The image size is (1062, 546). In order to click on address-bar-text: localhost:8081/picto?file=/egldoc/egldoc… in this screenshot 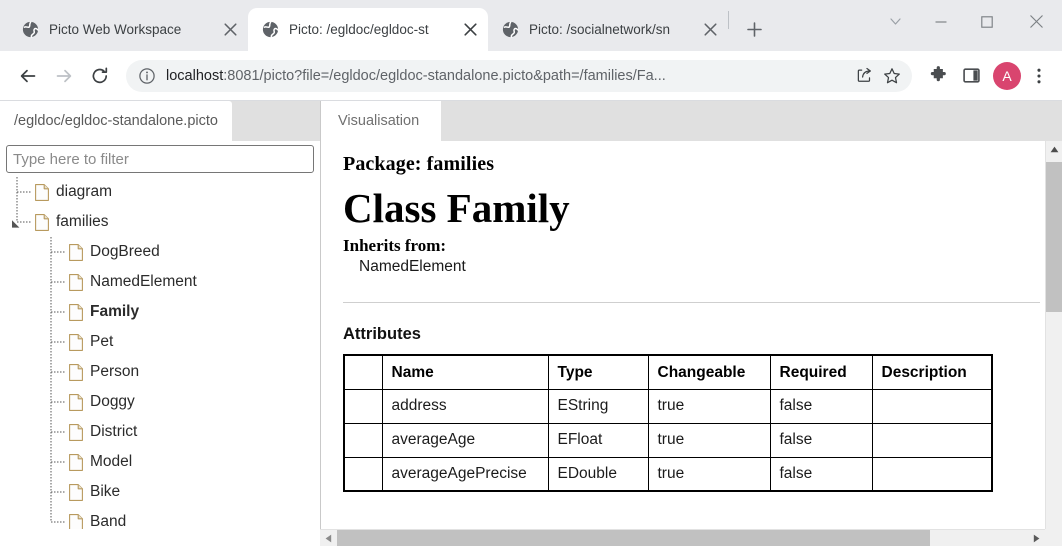, I will do `click(508, 76)`.